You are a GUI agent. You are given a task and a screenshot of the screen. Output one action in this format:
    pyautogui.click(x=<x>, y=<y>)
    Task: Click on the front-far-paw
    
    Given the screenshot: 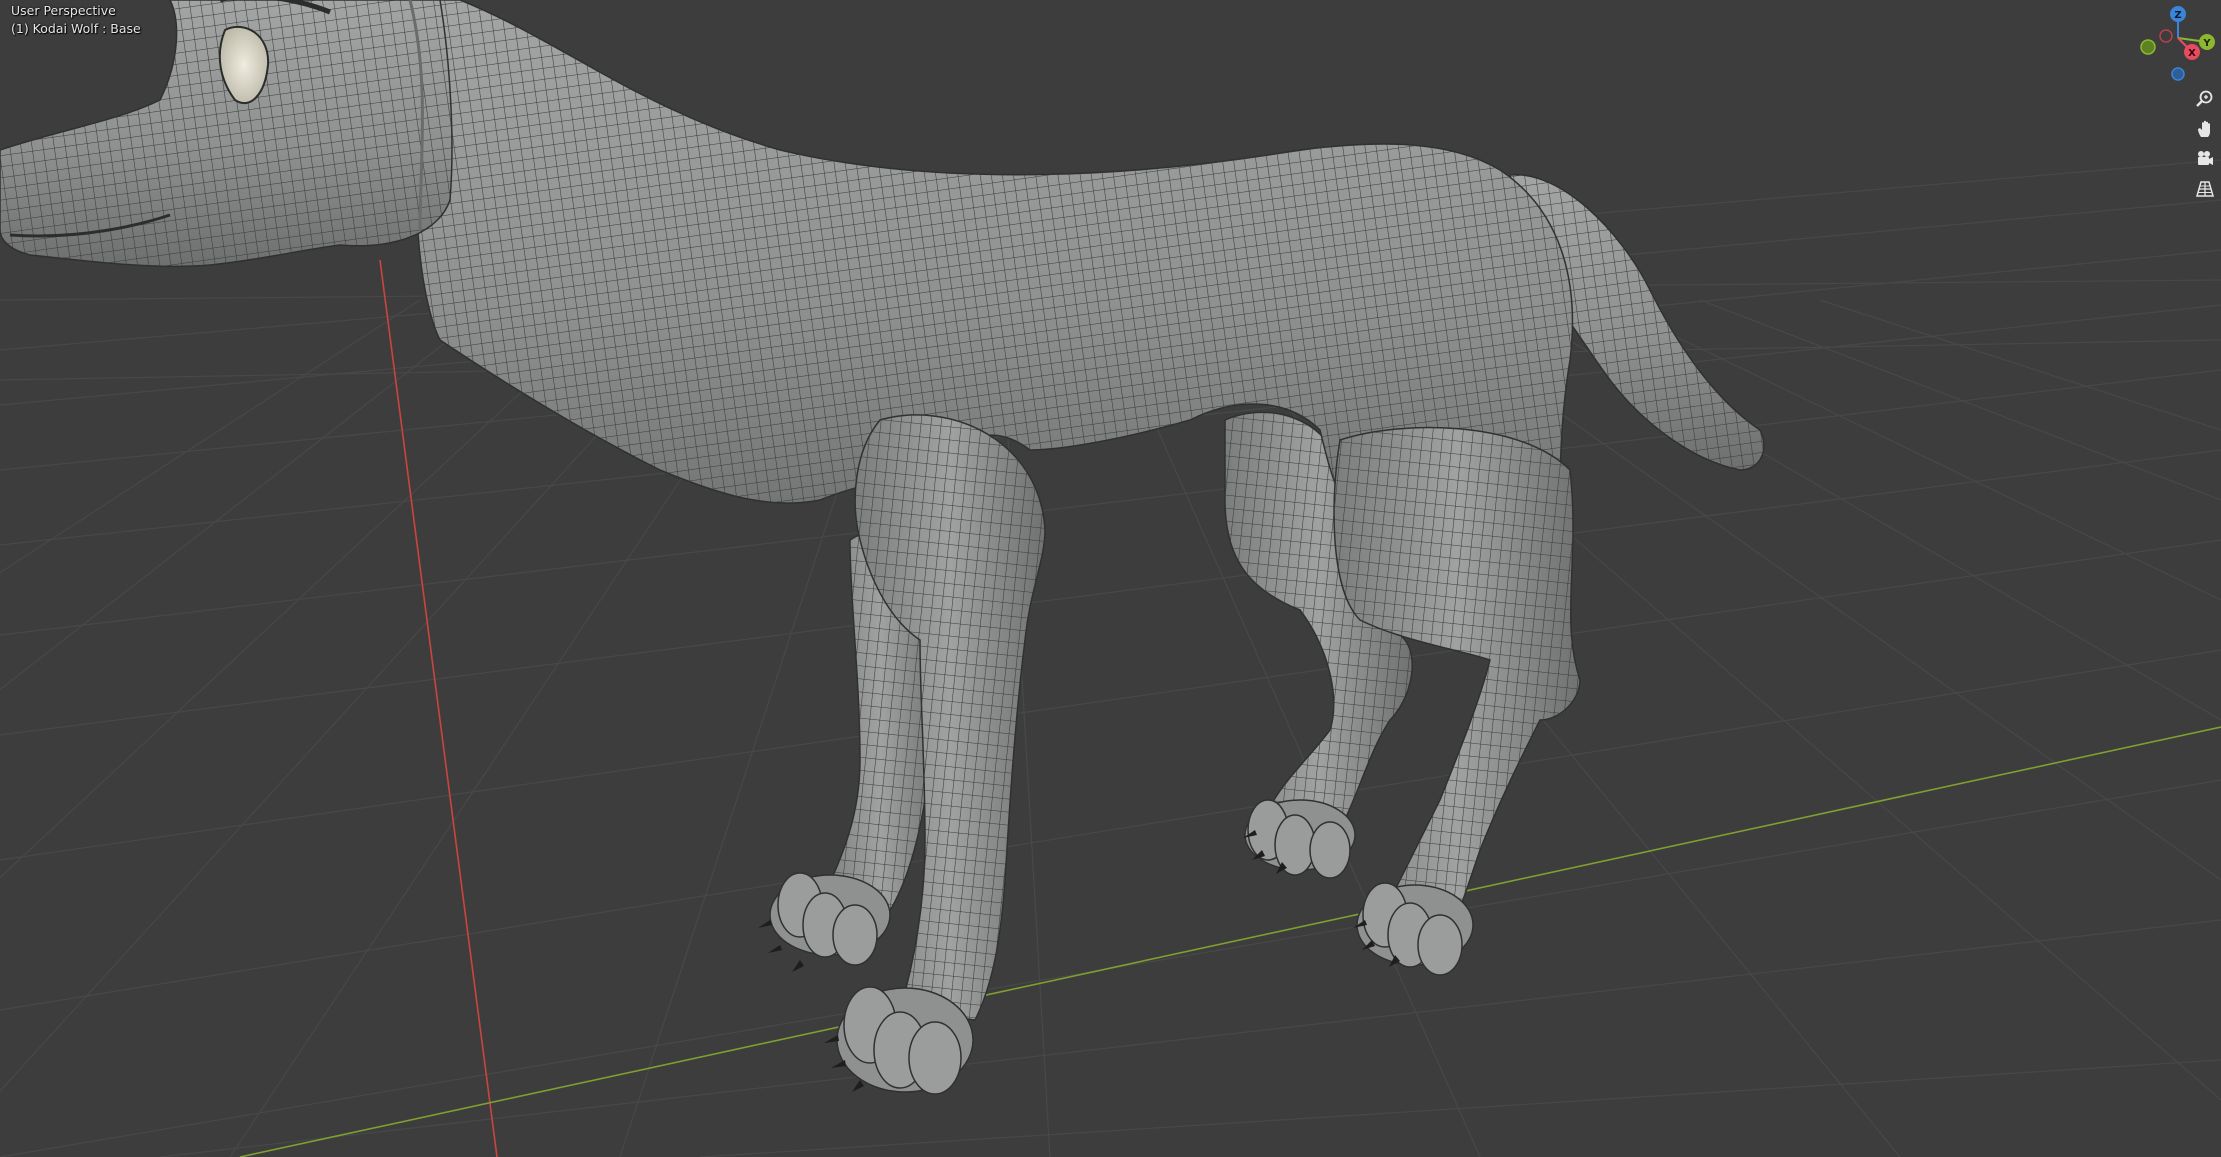 What is the action you would take?
    pyautogui.click(x=830, y=919)
    